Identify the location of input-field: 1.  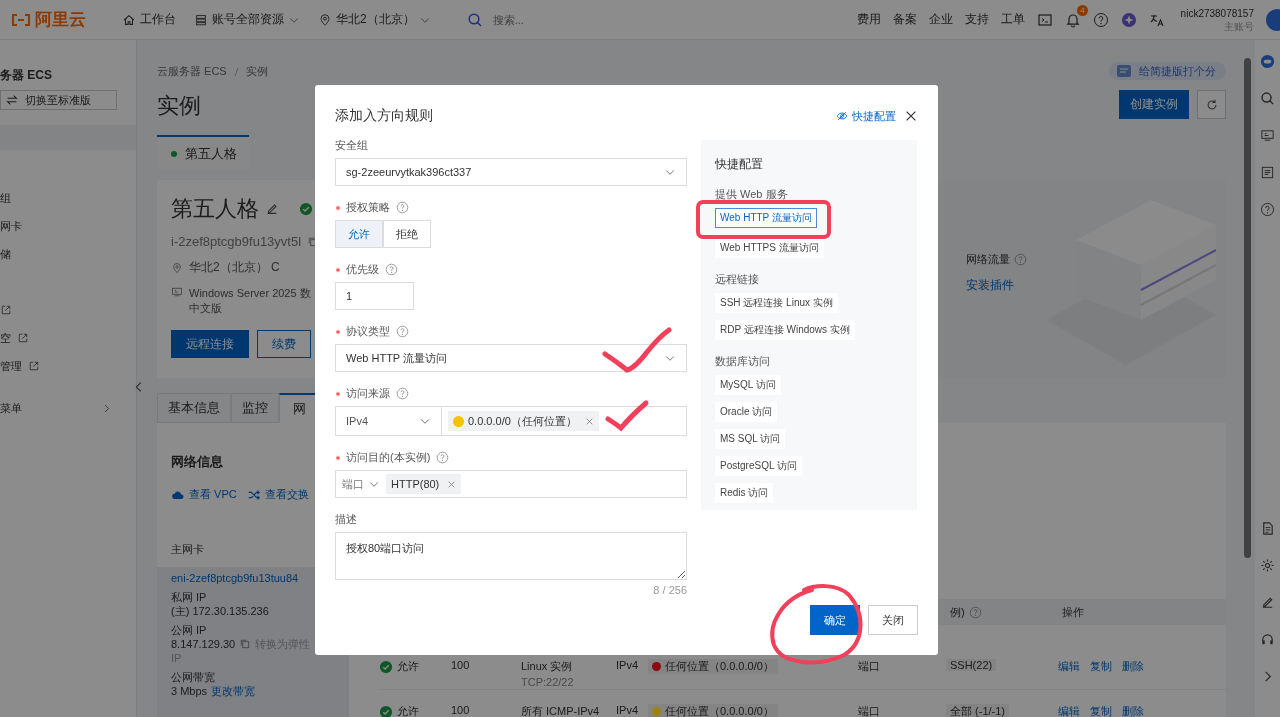
(374, 296).